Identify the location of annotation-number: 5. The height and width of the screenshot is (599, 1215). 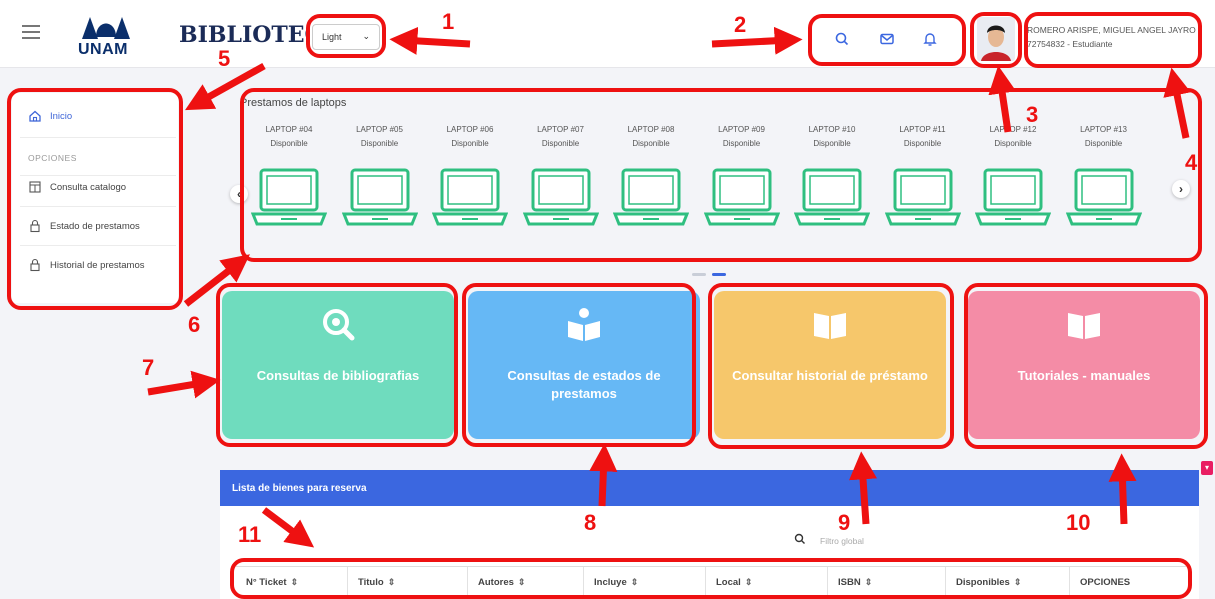
(224, 58).